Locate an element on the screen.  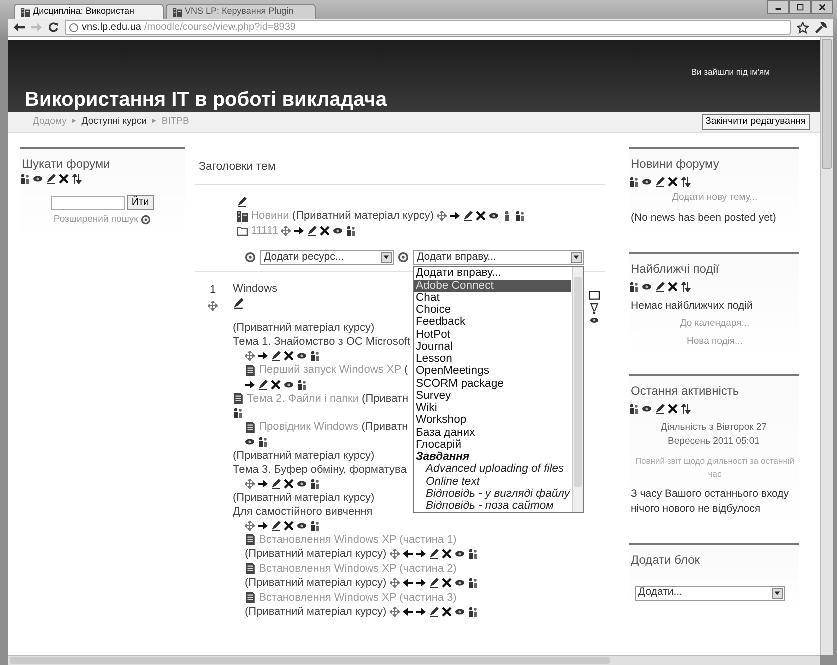
finish-editing-button: Закінчити редагування is located at coordinates (756, 122).